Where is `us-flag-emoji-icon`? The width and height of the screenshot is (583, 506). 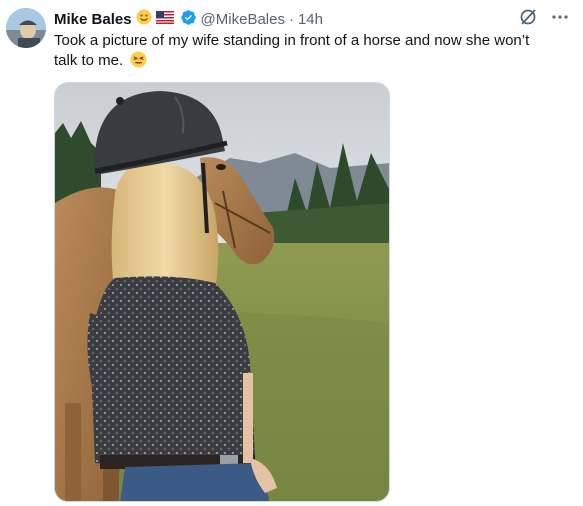 us-flag-emoji-icon is located at coordinates (164, 19).